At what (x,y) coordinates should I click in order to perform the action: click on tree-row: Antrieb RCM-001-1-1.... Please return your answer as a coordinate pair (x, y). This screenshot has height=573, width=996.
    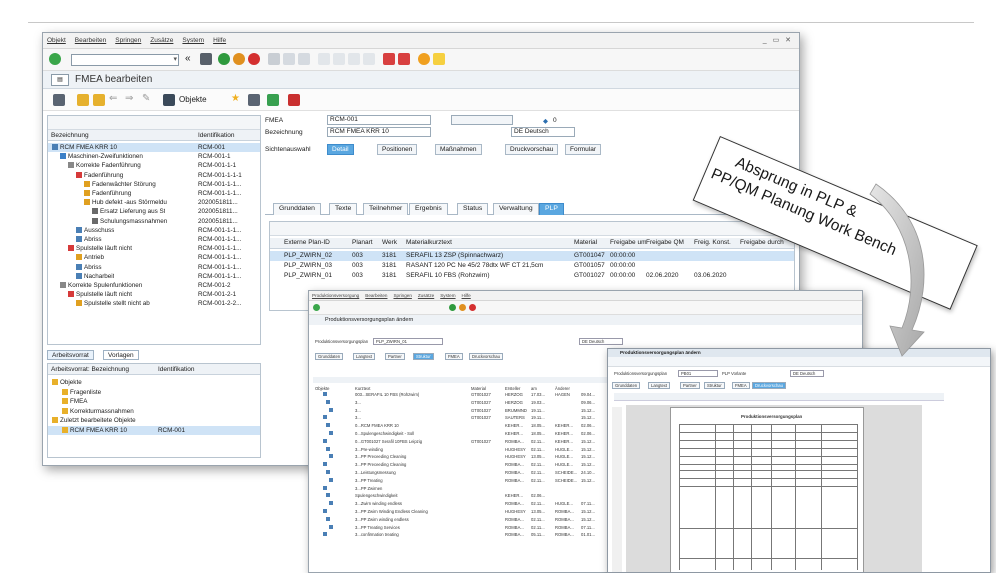
    Looking at the image, I should click on (154, 257).